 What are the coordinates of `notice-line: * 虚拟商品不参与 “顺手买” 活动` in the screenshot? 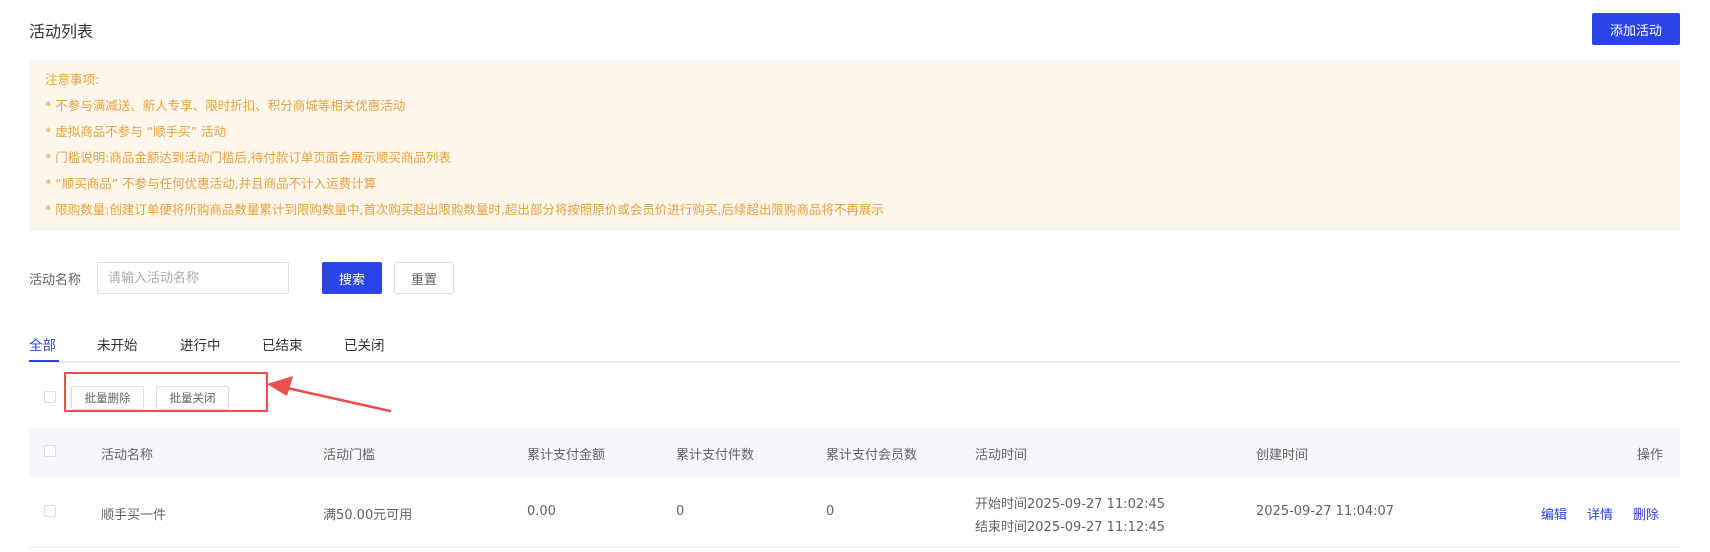 It's located at (136, 131).